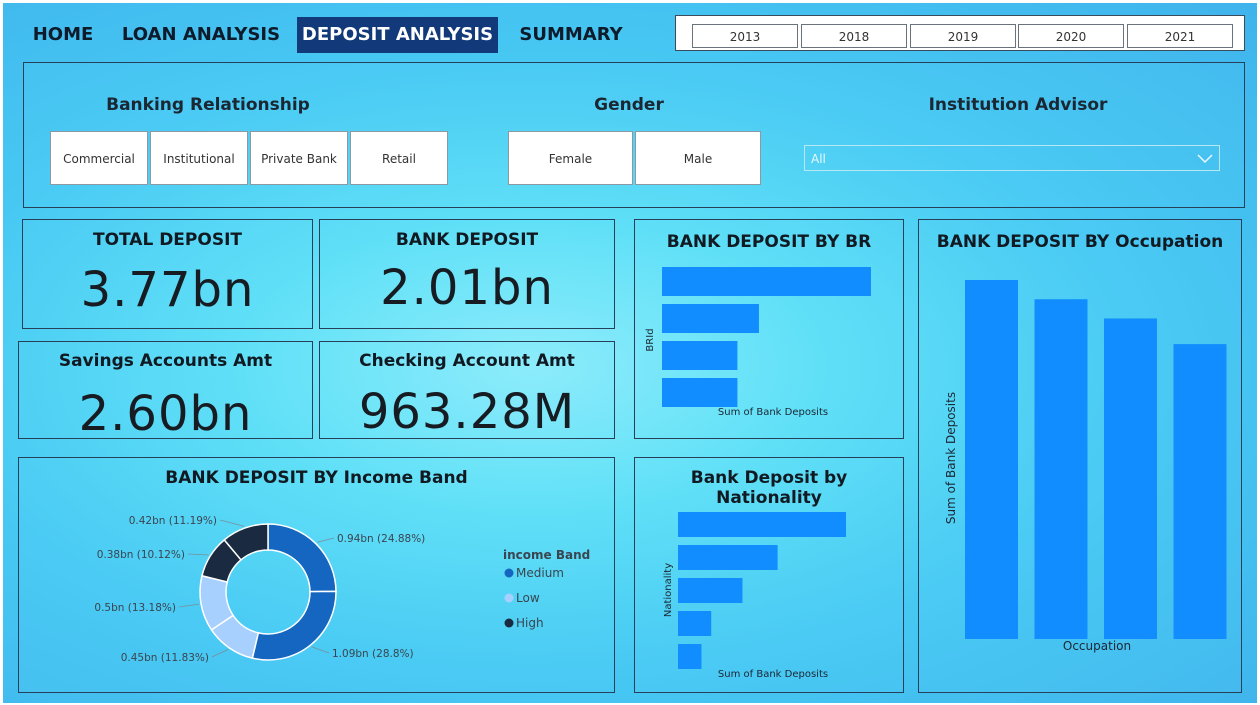 The width and height of the screenshot is (1260, 705). I want to click on occupation-bar-chart: Occupation Sum of Bank Deposits, so click(1085, 466).